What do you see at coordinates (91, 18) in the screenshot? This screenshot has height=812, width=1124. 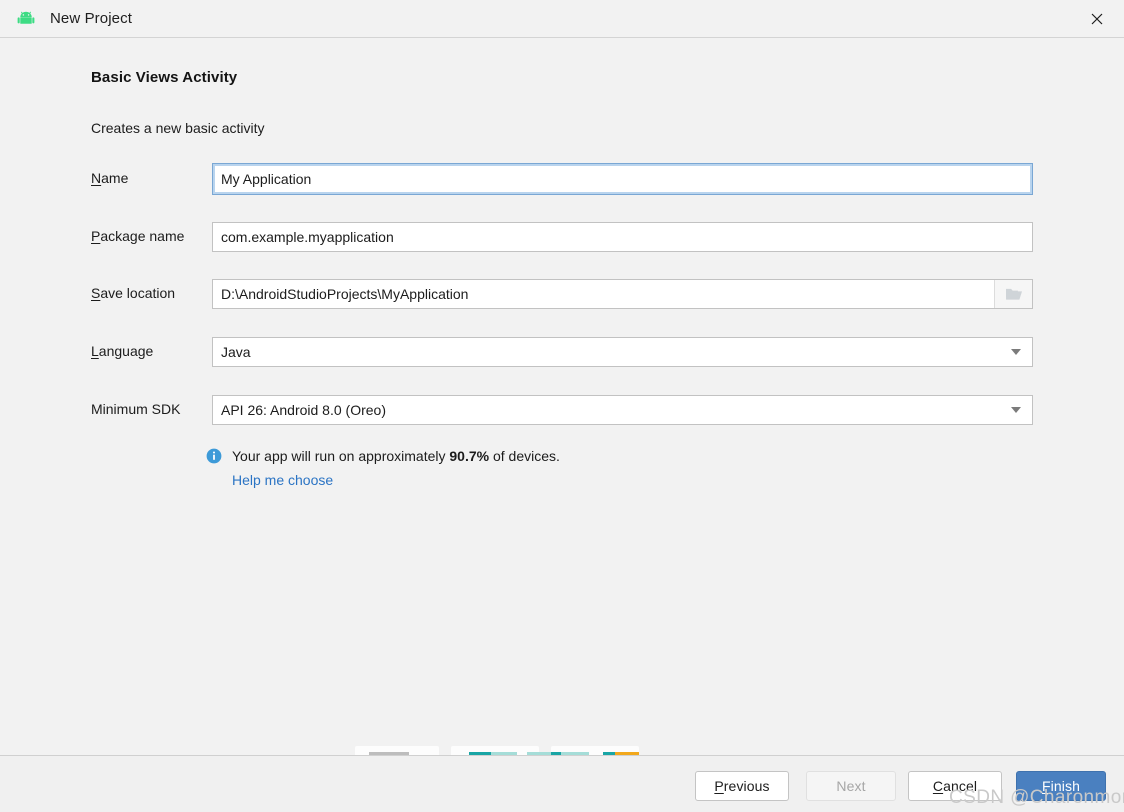 I see `window-title: New Project` at bounding box center [91, 18].